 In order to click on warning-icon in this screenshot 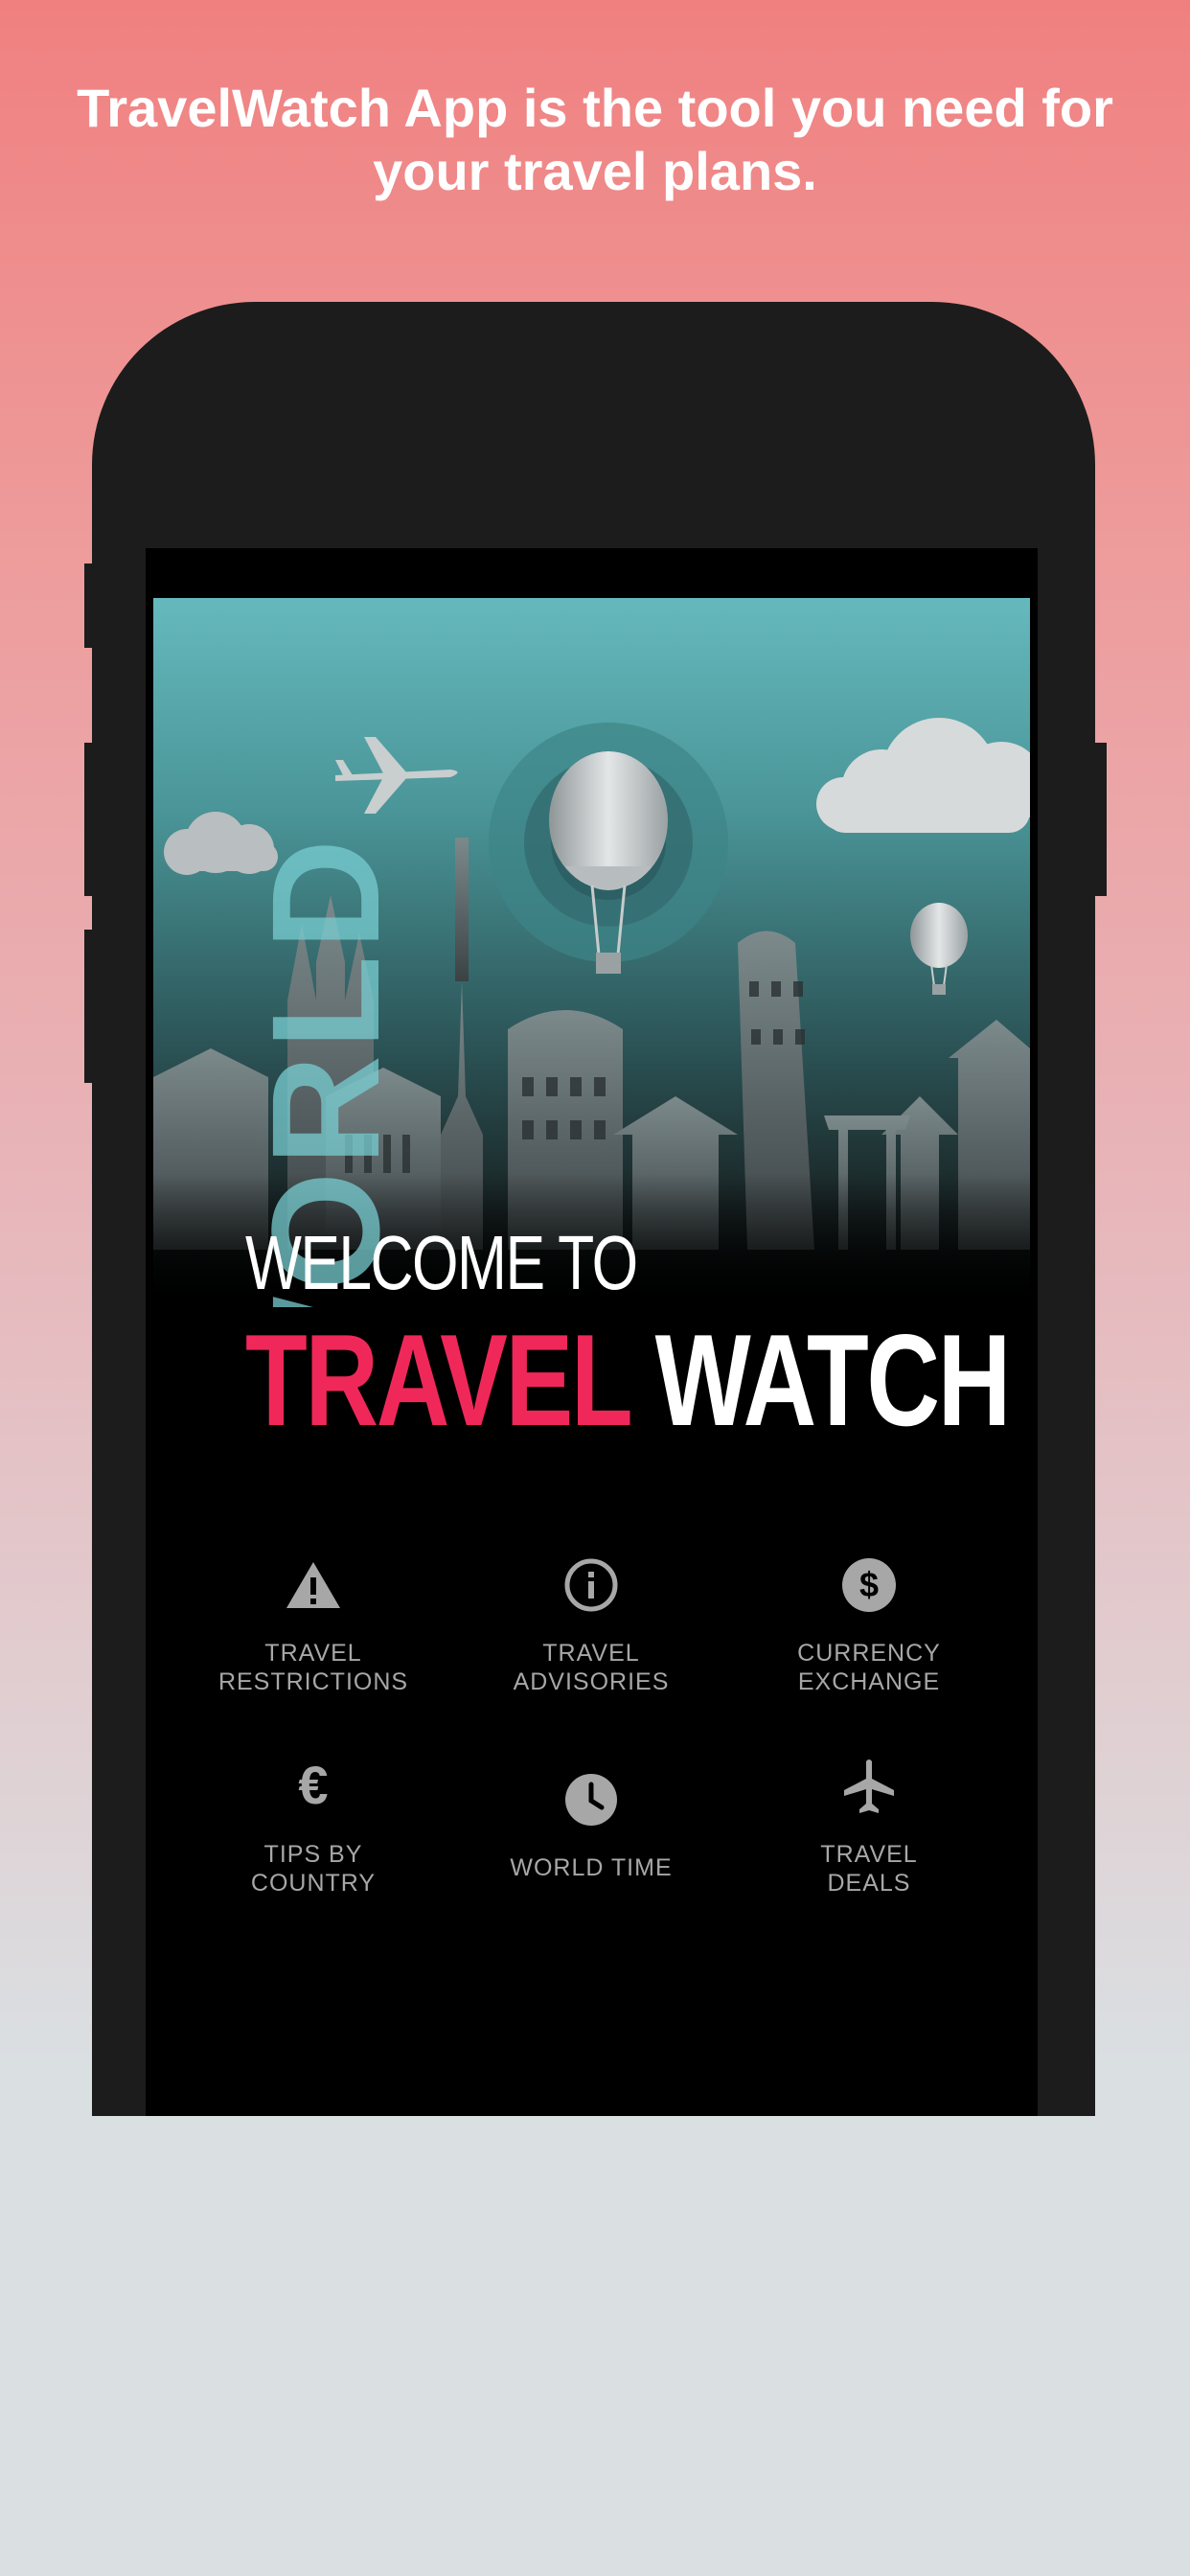, I will do `click(313, 1585)`.